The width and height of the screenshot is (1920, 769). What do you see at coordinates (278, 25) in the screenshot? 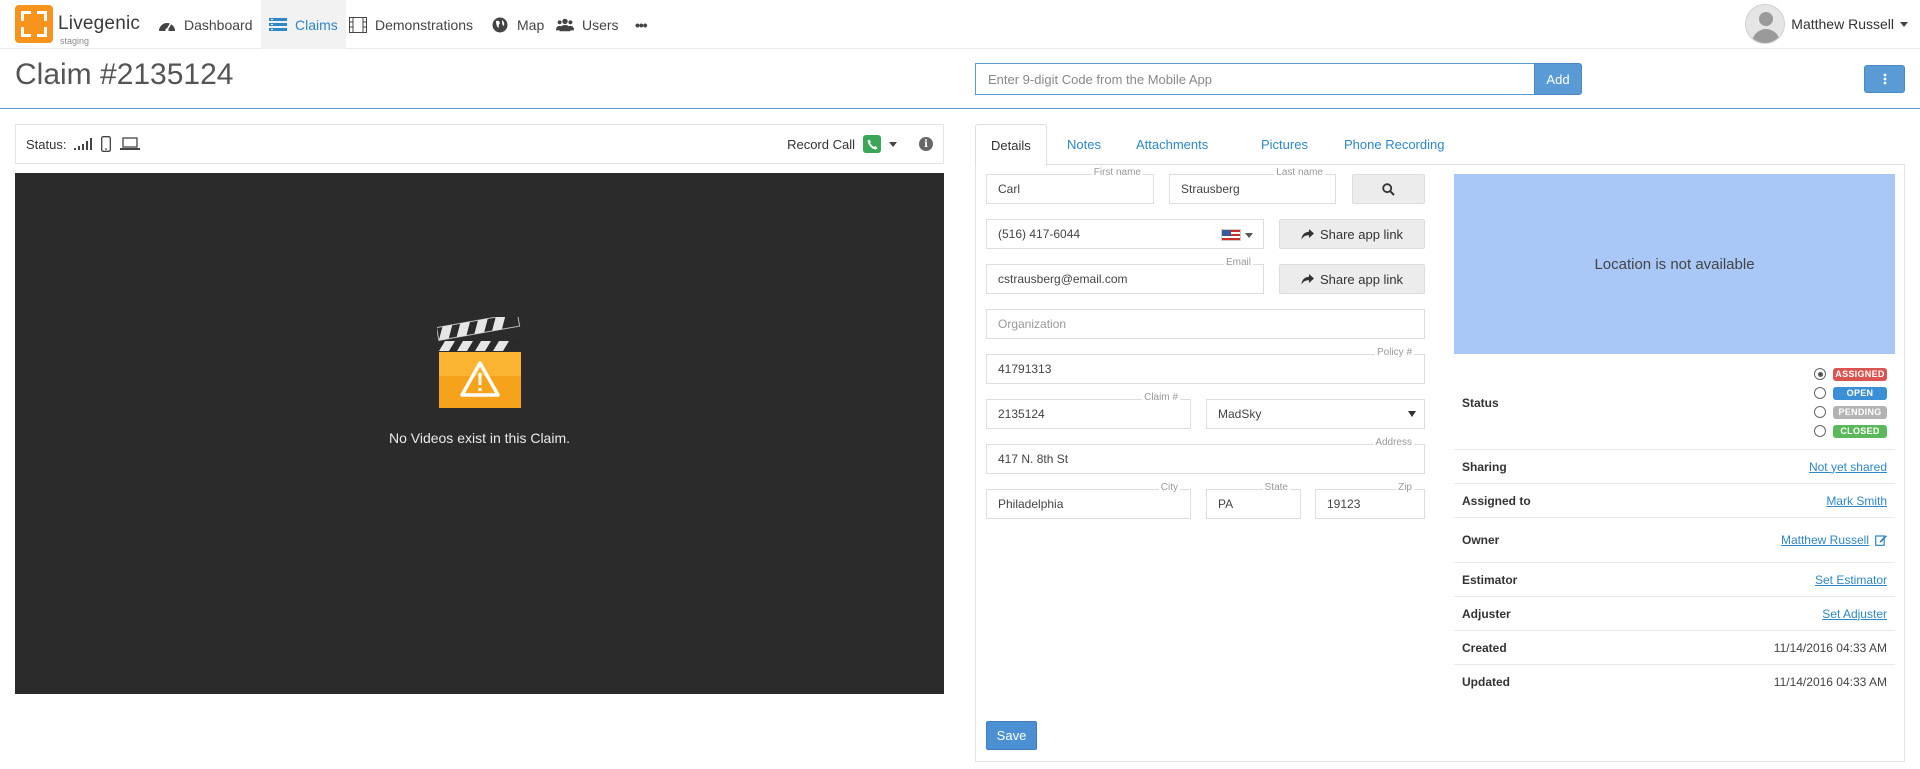
I see `claims-icon` at bounding box center [278, 25].